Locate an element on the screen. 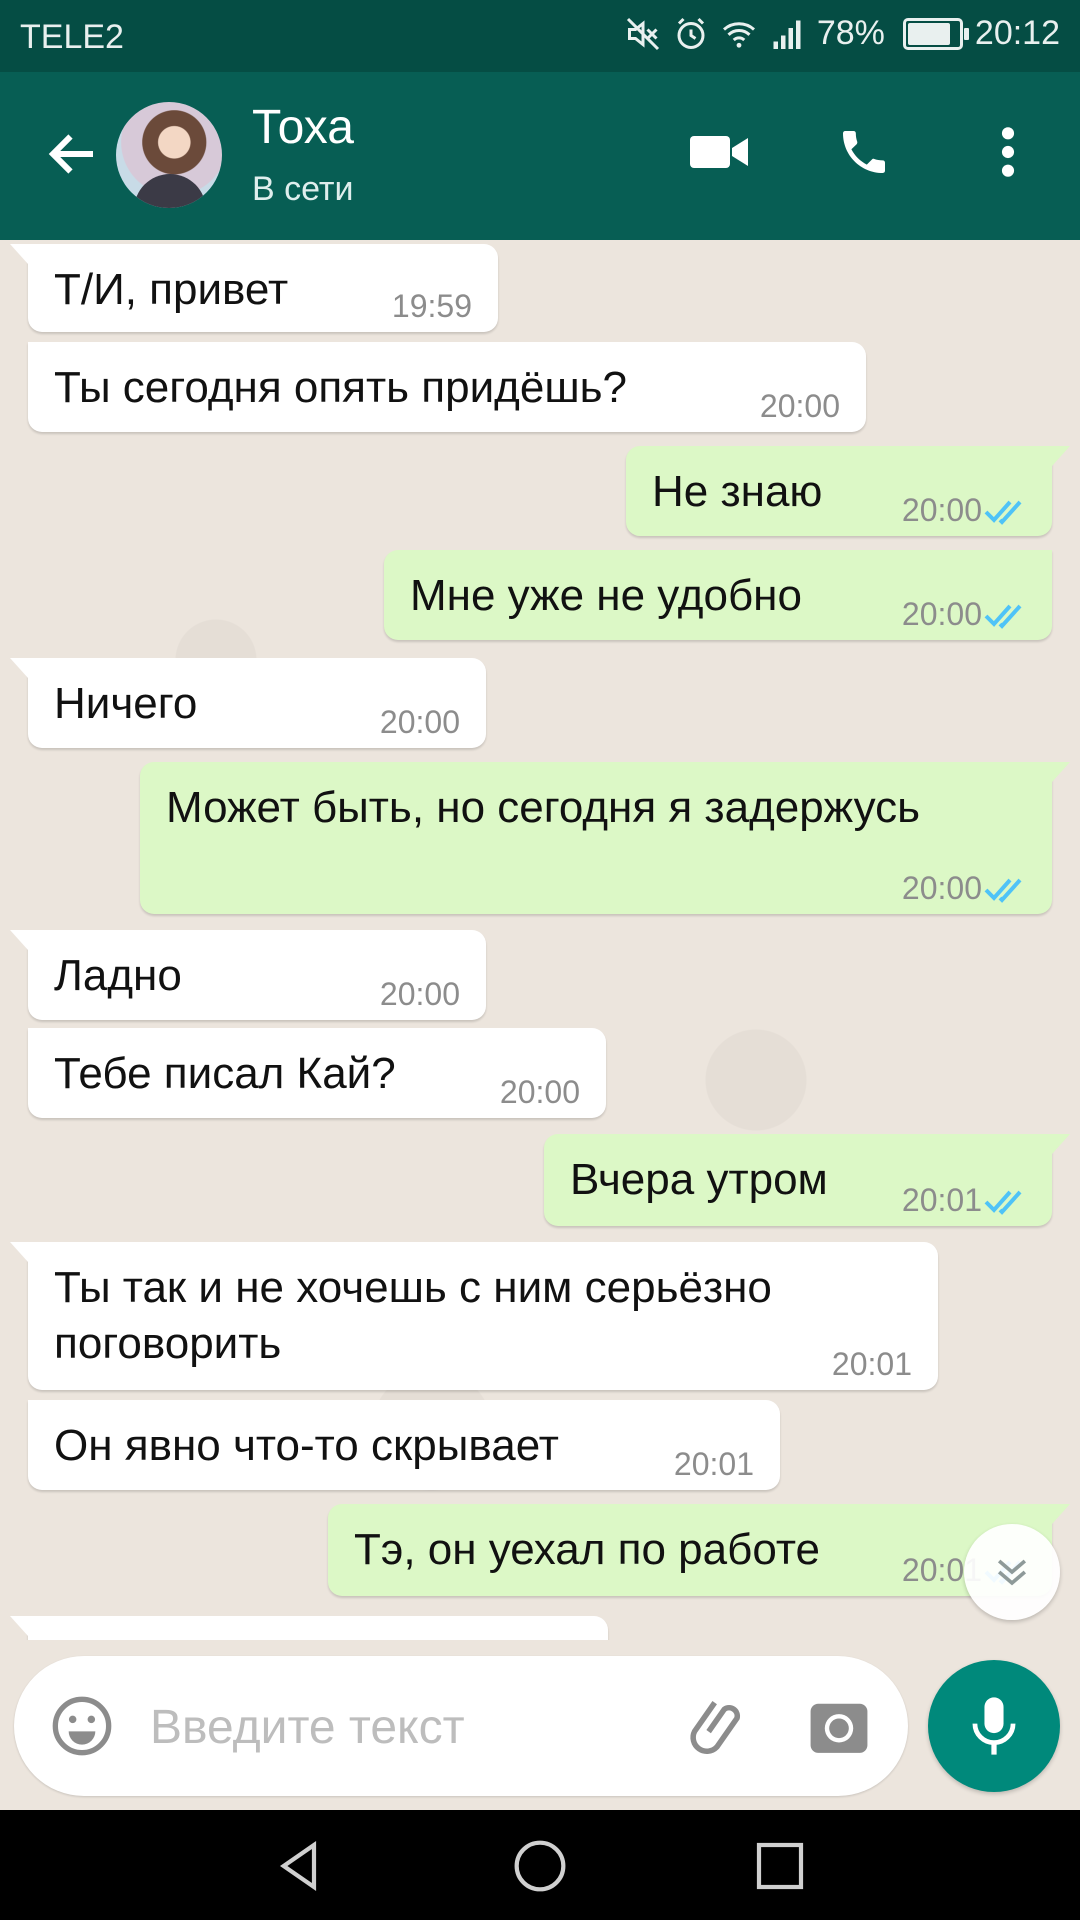 Image resolution: width=1080 pixels, height=1920 pixels. battery-icon is located at coordinates (935, 33).